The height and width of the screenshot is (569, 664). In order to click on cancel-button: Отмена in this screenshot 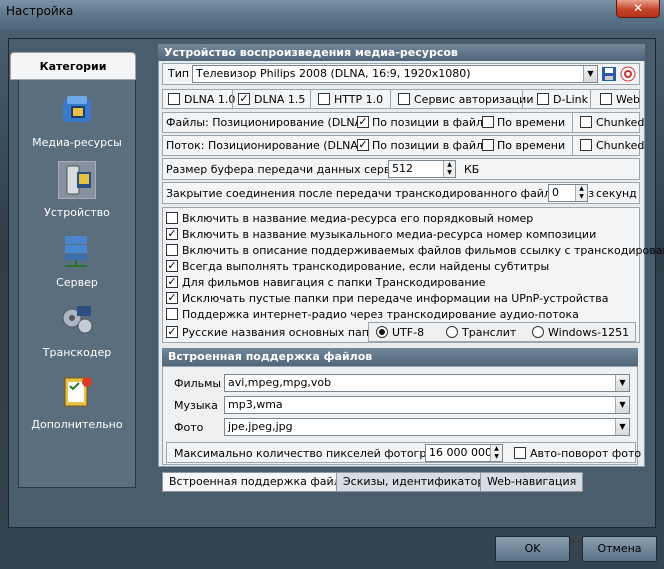, I will do `click(619, 549)`.